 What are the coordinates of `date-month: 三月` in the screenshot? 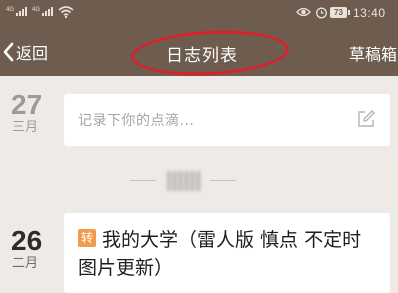 It's located at (25, 127).